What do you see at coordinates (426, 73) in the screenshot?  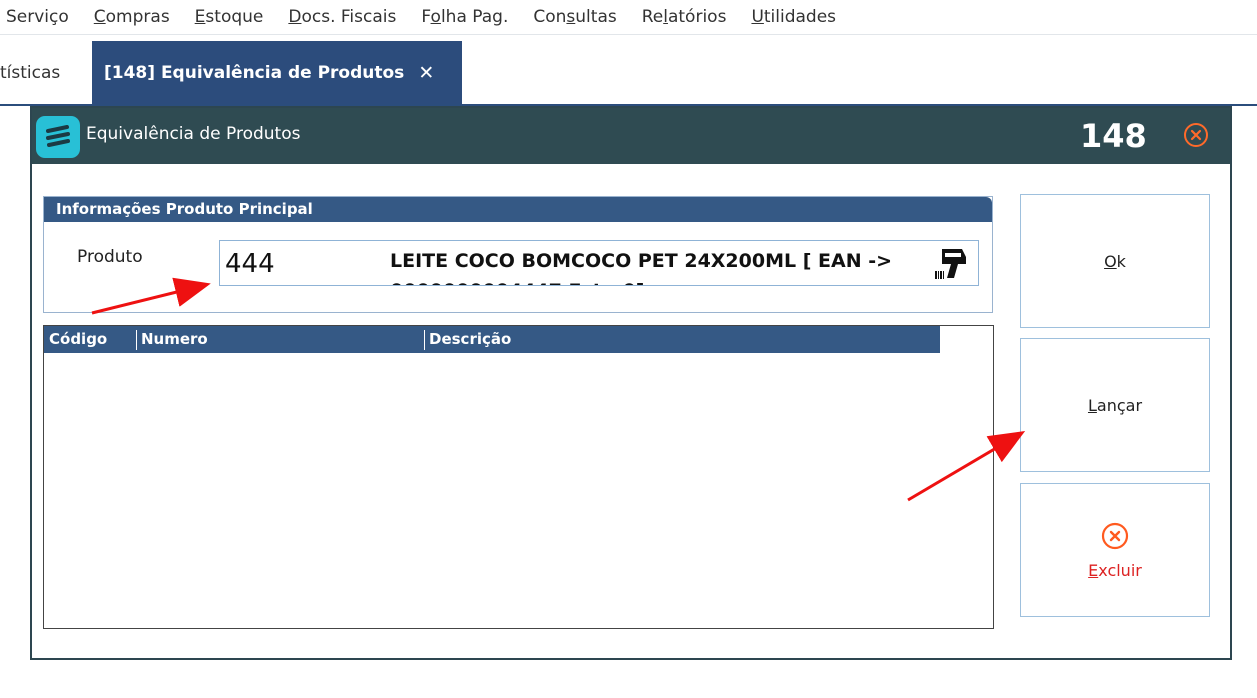 I see `tab-close-icon: ✕` at bounding box center [426, 73].